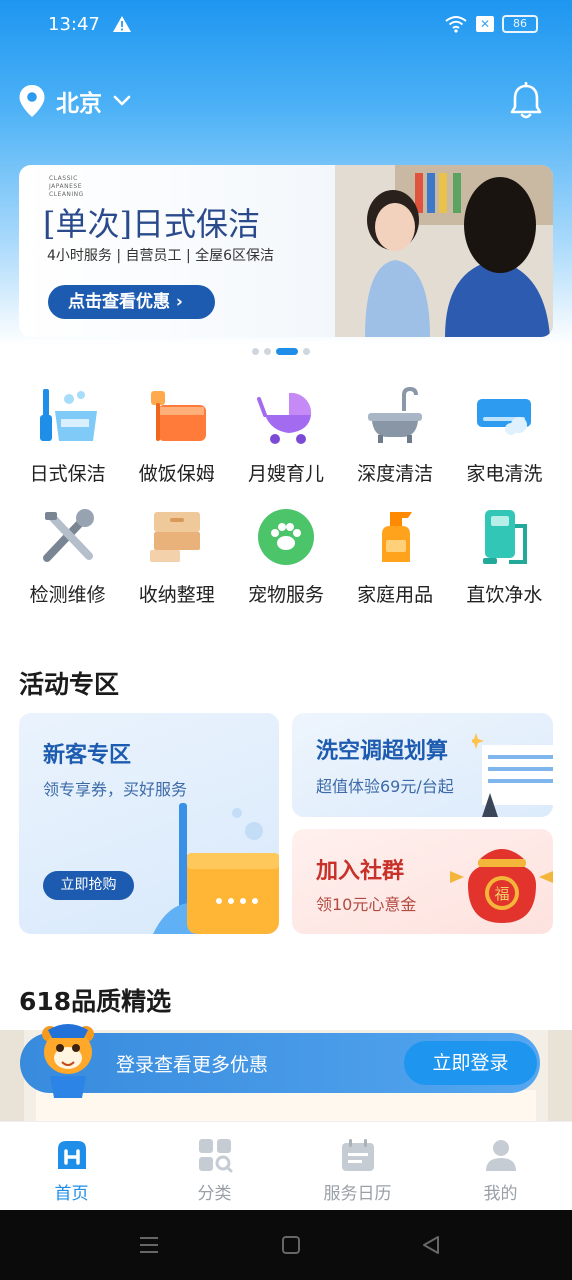 Image resolution: width=572 pixels, height=1280 pixels. I want to click on service-storage: 收纳整理, so click(176, 556).